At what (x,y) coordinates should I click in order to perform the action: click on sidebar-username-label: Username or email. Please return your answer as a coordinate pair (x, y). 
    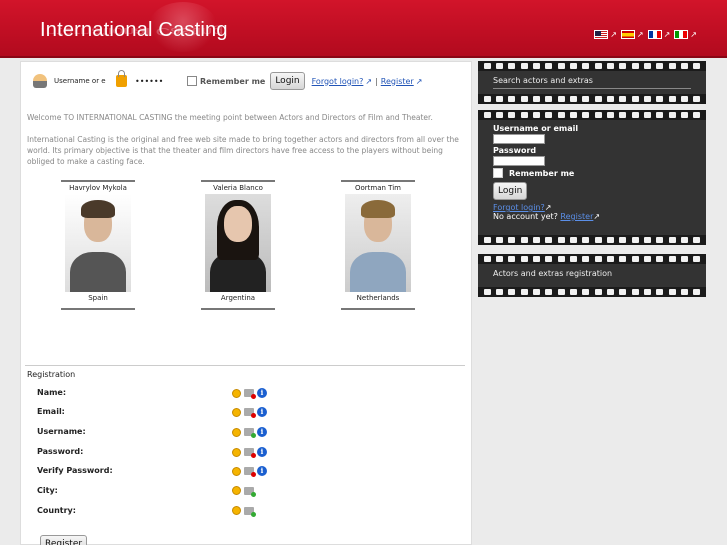
    Looking at the image, I should click on (536, 128).